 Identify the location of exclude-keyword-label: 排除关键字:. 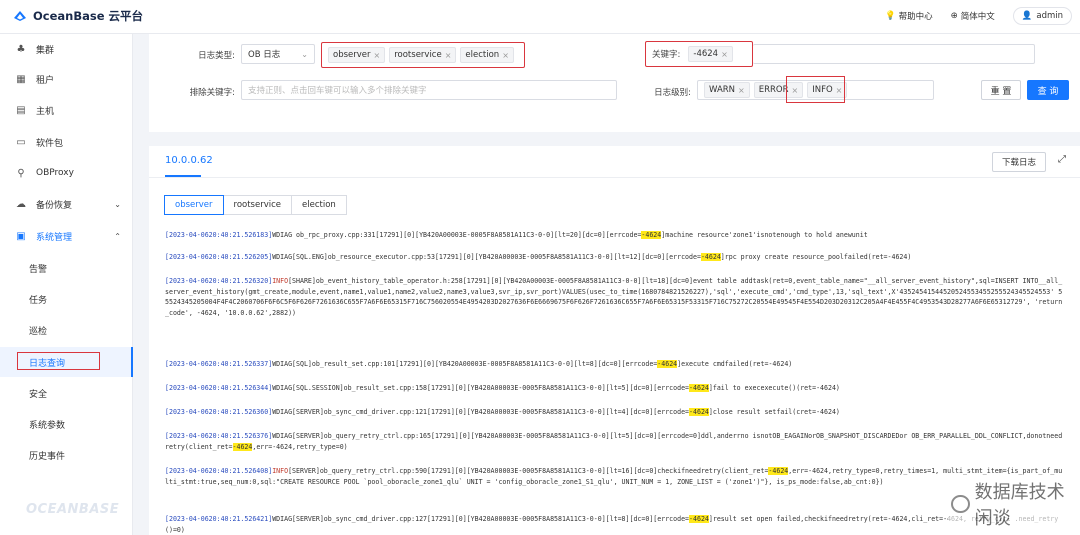
(212, 93).